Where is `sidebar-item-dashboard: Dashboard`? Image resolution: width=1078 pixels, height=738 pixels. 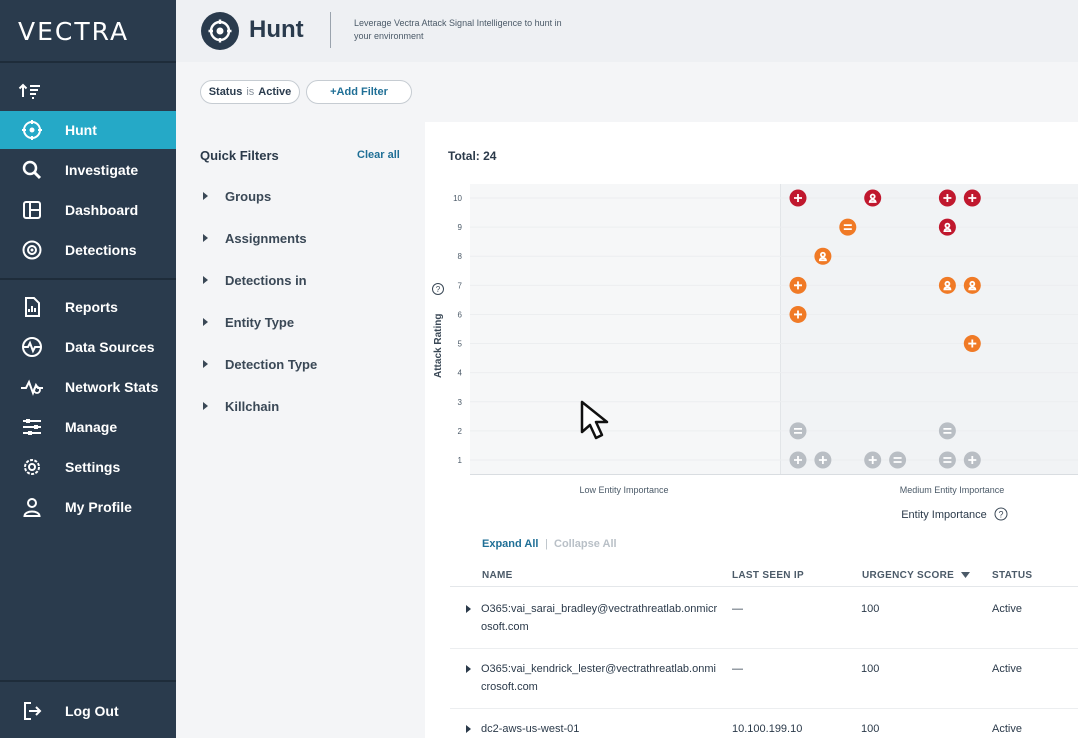
sidebar-item-dashboard: Dashboard is located at coordinates (88, 210).